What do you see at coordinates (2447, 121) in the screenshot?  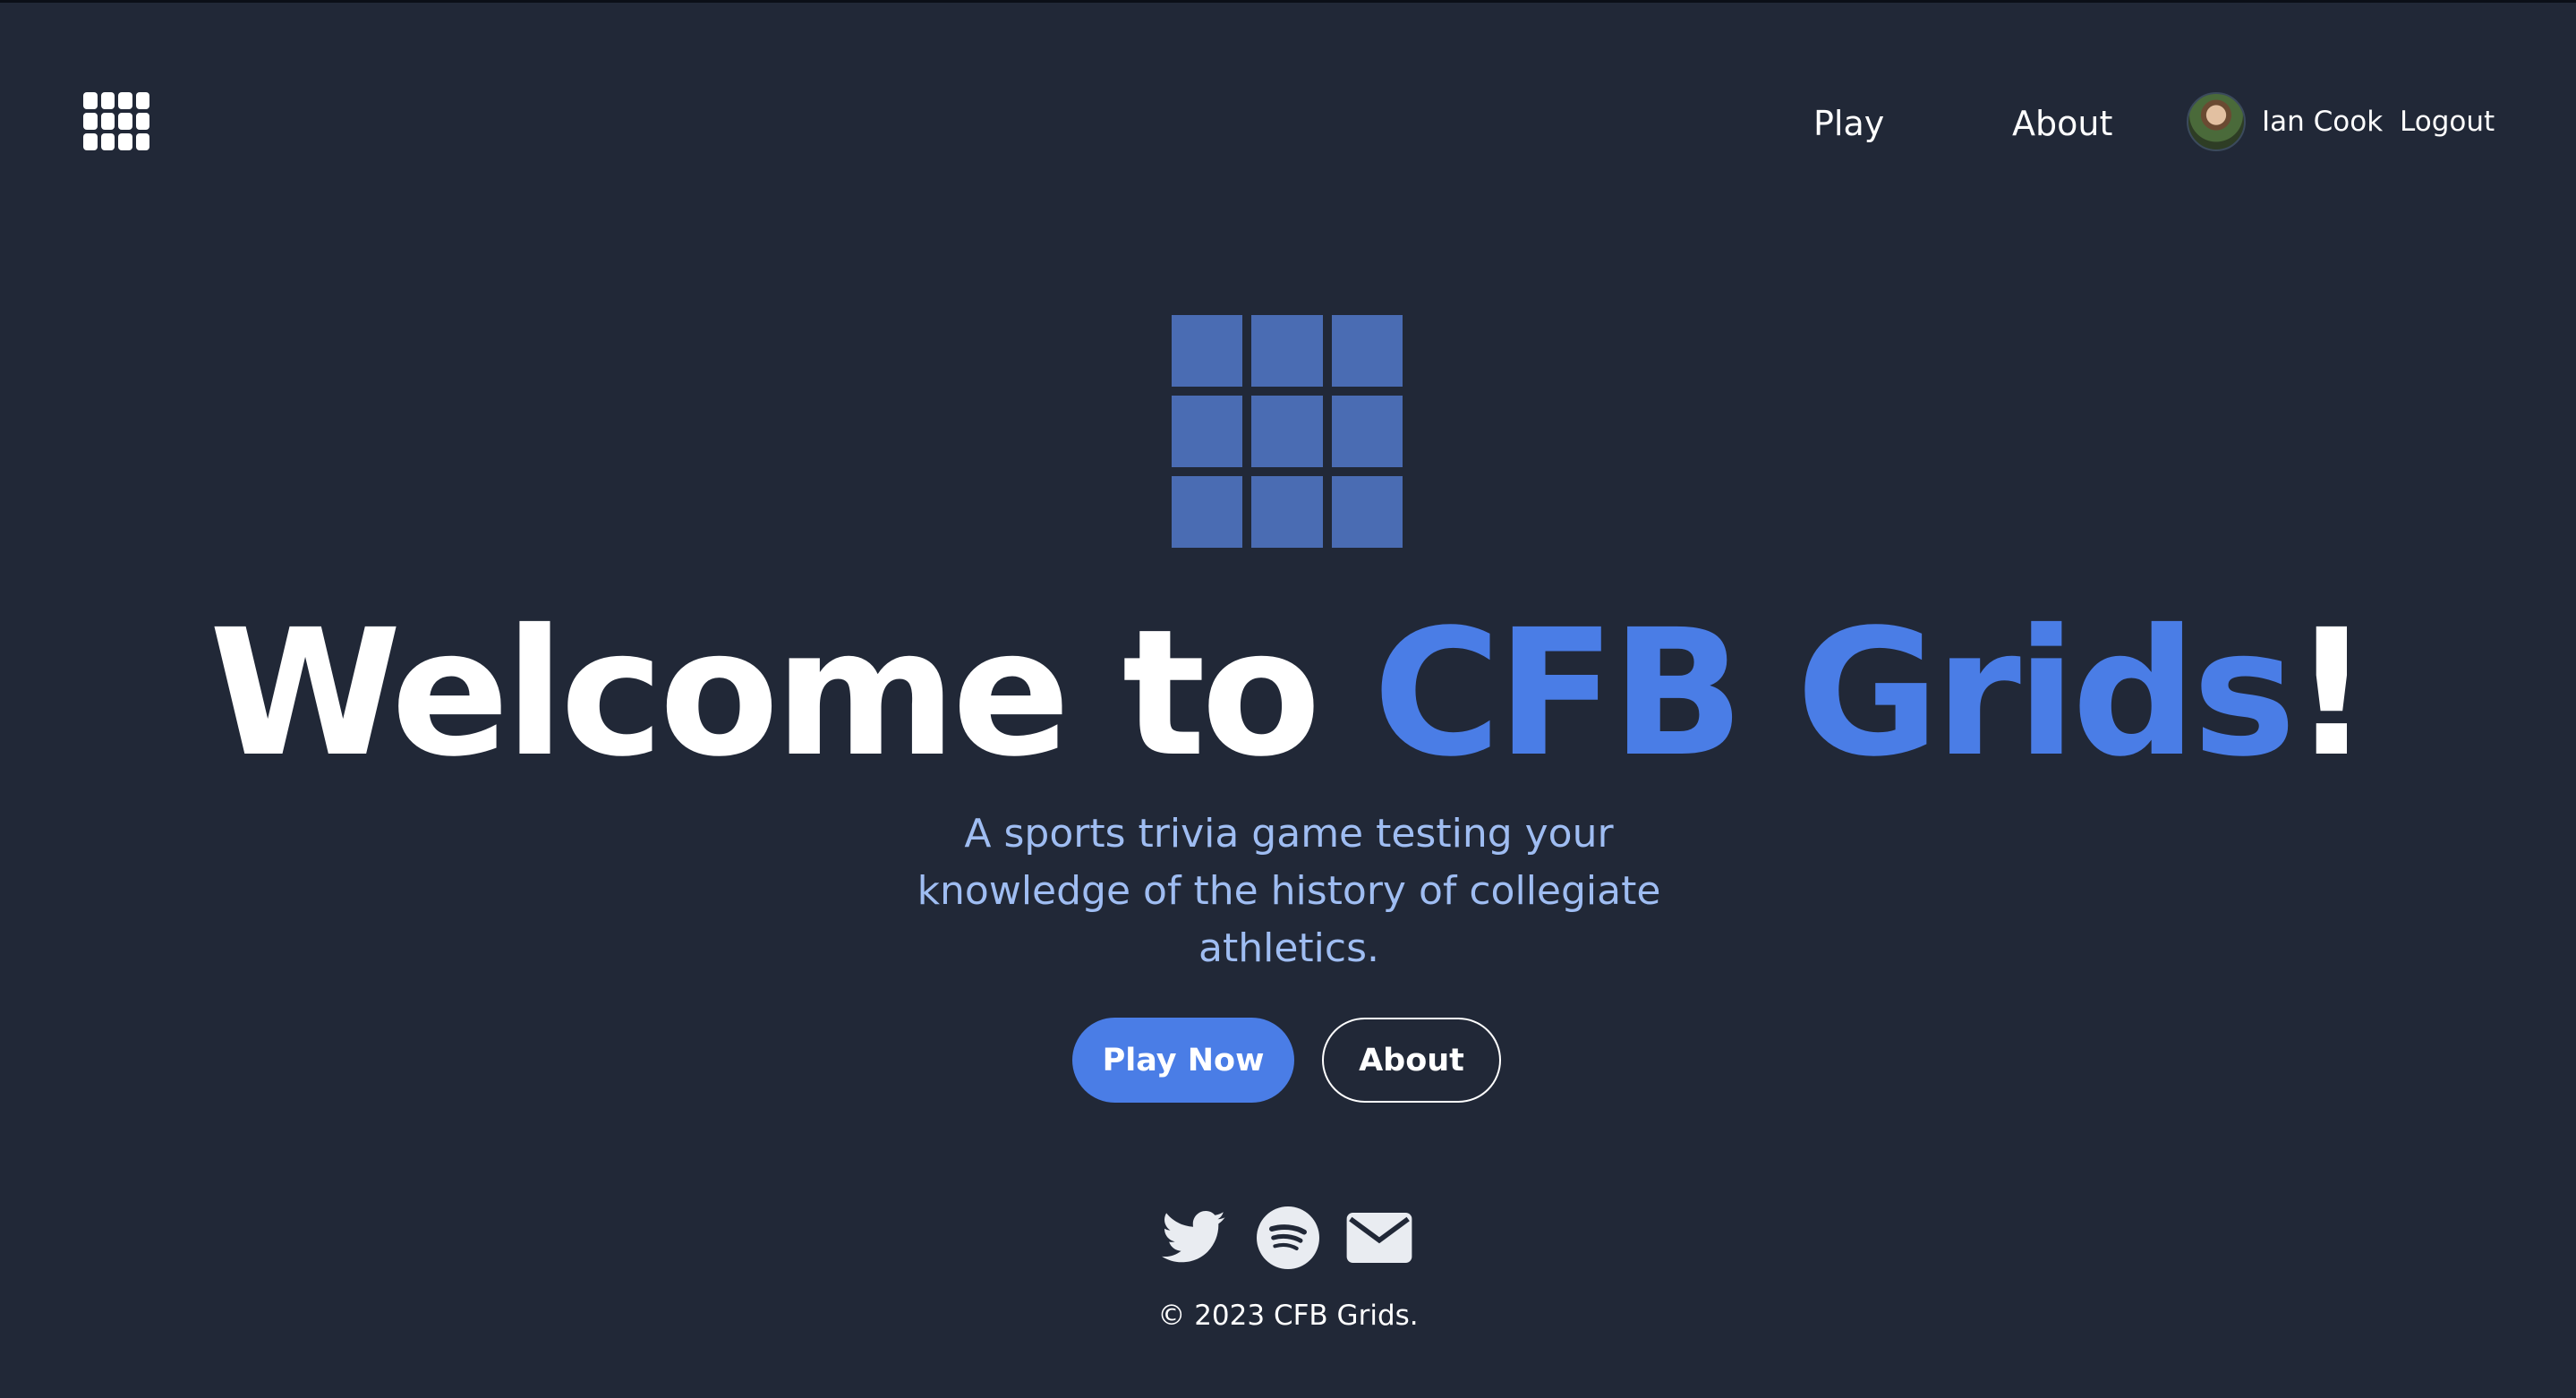 I see `logout-link: Logout` at bounding box center [2447, 121].